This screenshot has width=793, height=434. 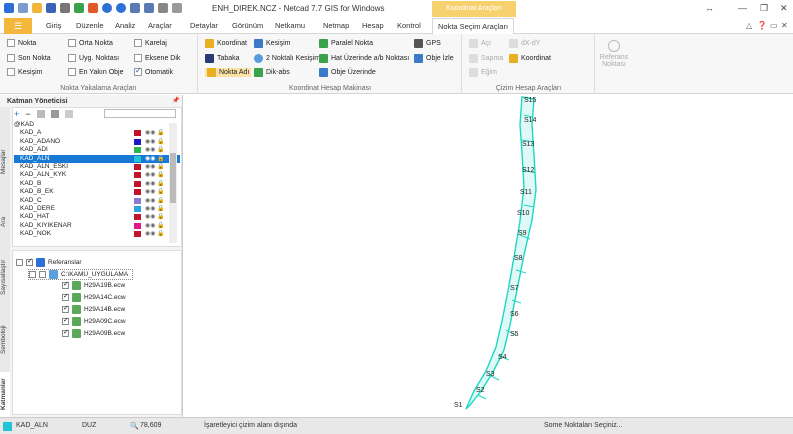 I want to click on tab-analiz: Analiz, so click(x=125, y=25).